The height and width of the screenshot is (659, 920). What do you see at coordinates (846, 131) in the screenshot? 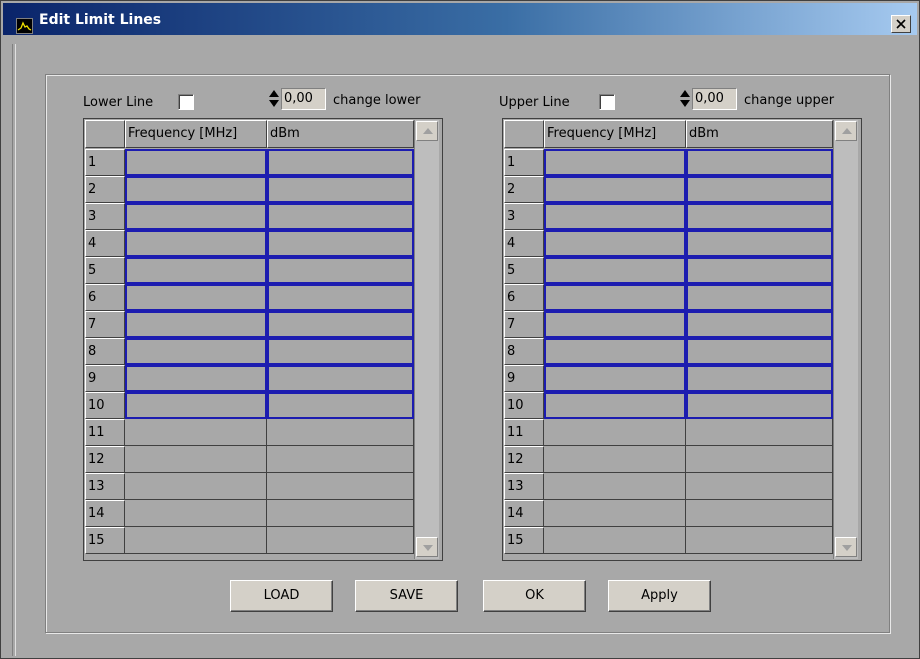
I see `scroll-up-button` at bounding box center [846, 131].